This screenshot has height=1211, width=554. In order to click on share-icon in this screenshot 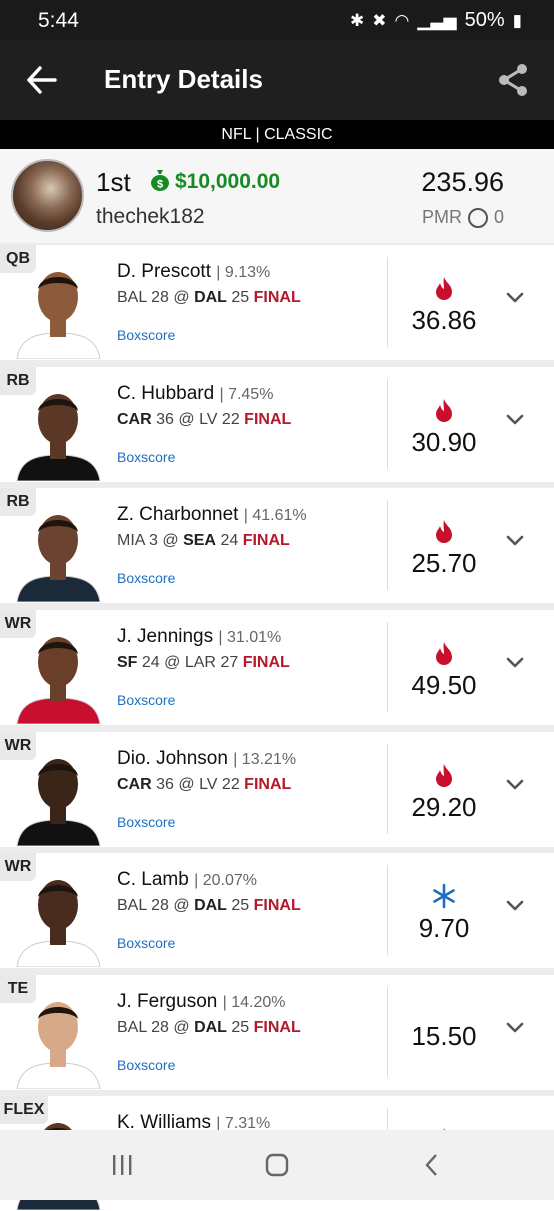, I will do `click(513, 80)`.